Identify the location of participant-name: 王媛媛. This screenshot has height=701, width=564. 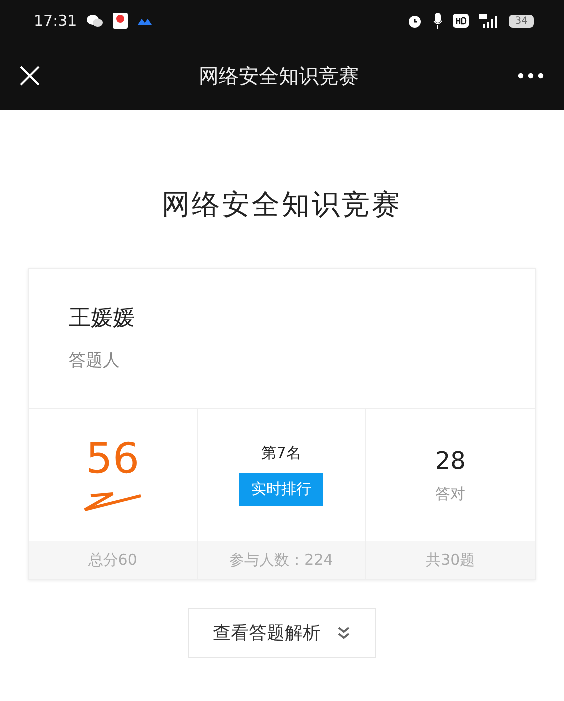
(102, 319).